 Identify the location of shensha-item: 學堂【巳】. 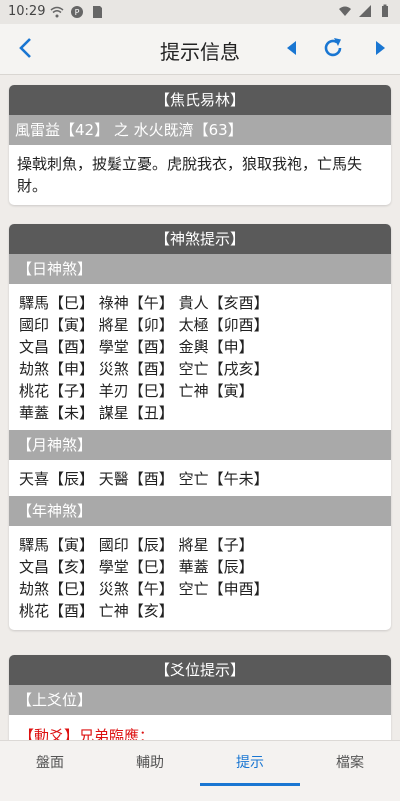
(136, 567).